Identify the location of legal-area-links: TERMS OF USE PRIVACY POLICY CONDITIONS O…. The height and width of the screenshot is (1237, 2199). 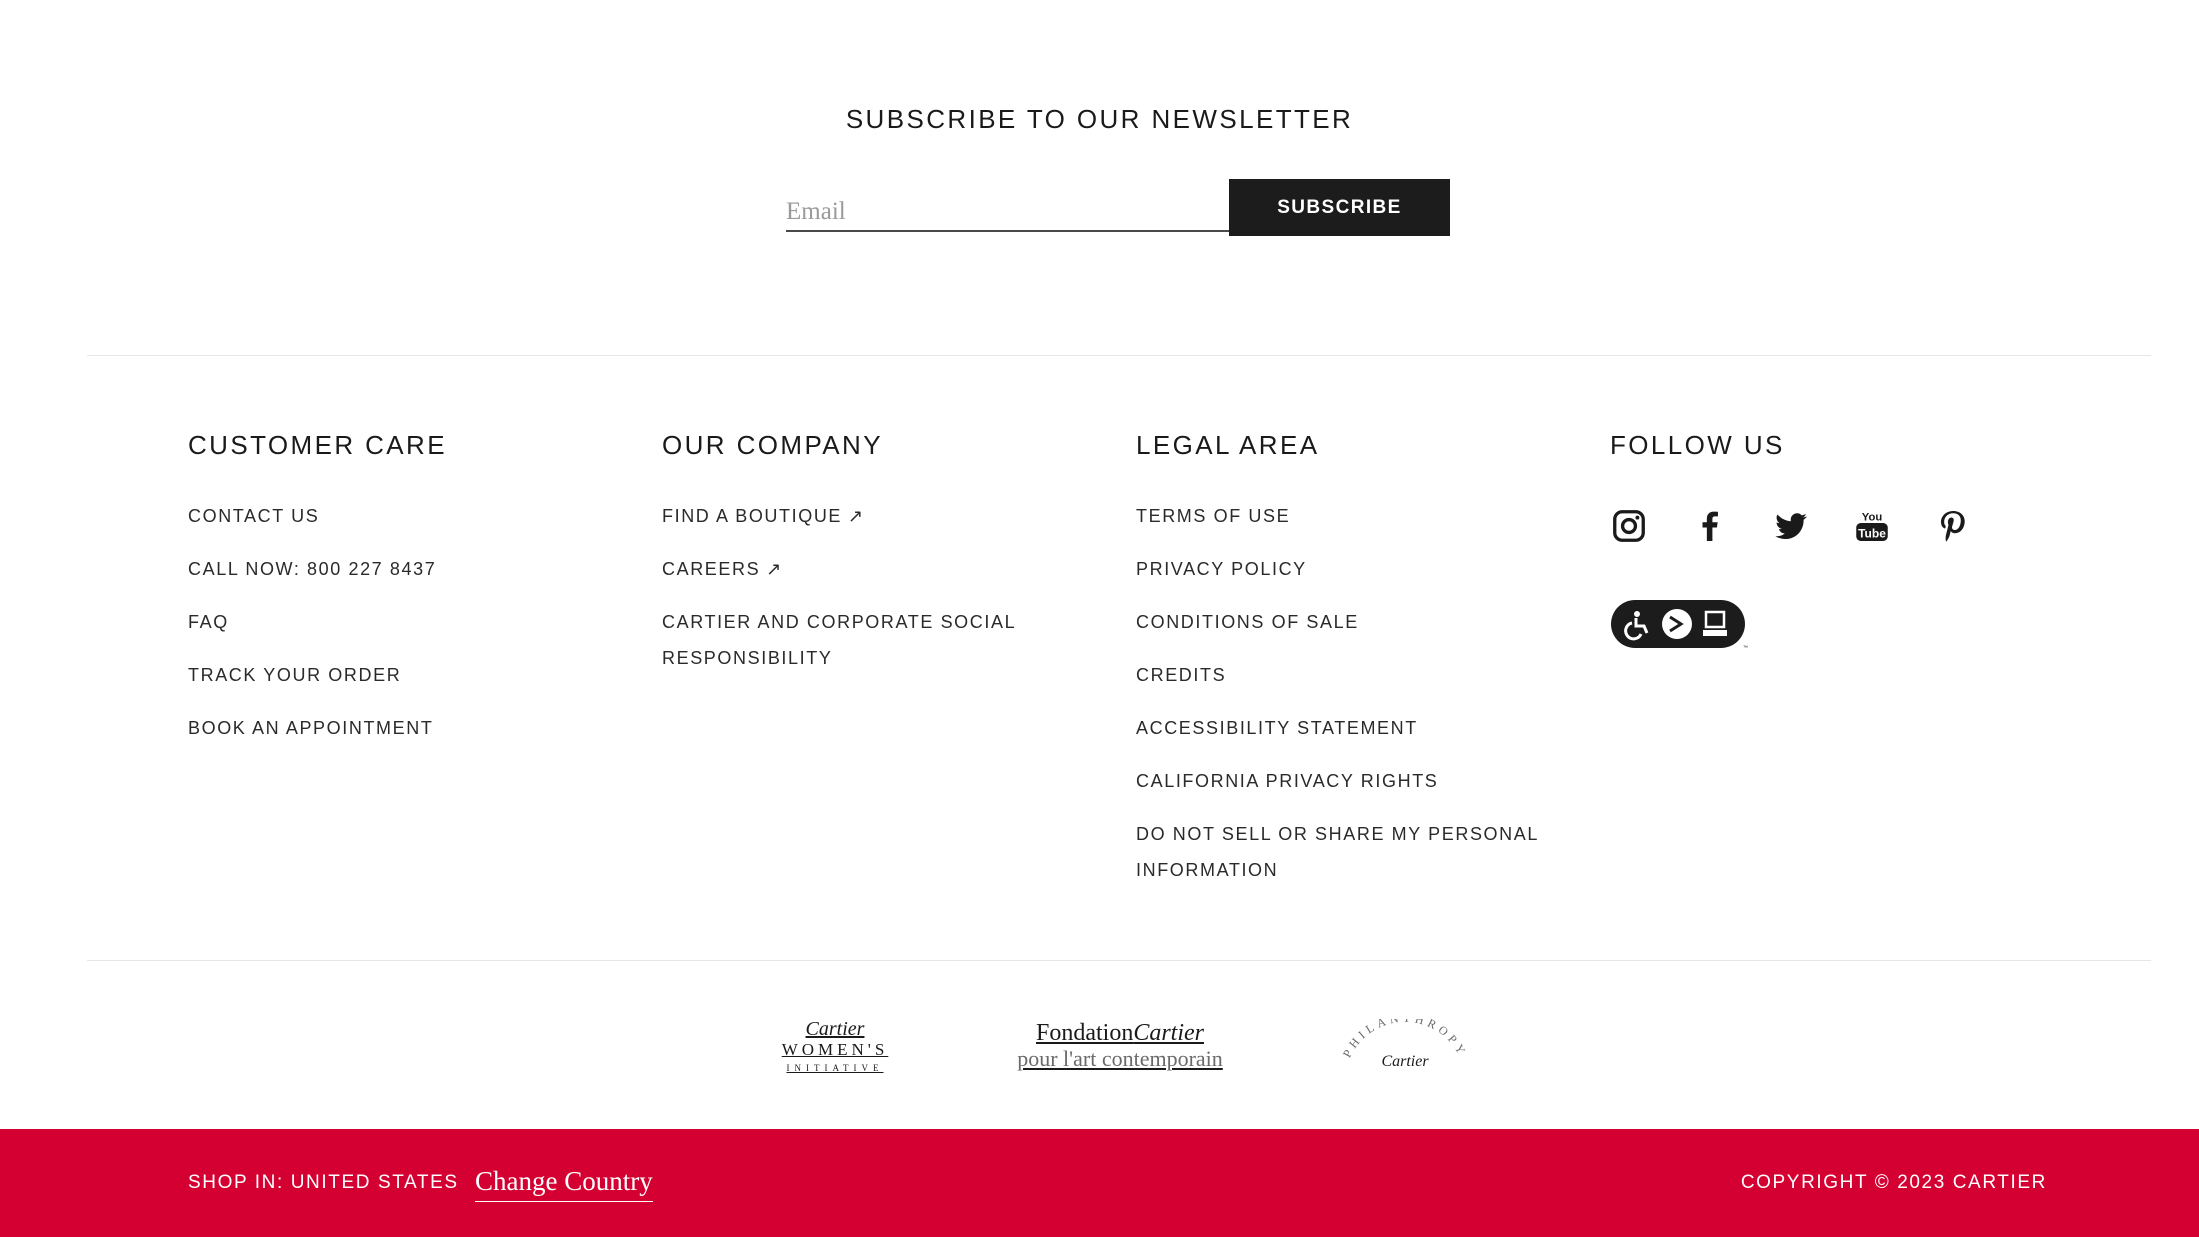
(1366, 693).